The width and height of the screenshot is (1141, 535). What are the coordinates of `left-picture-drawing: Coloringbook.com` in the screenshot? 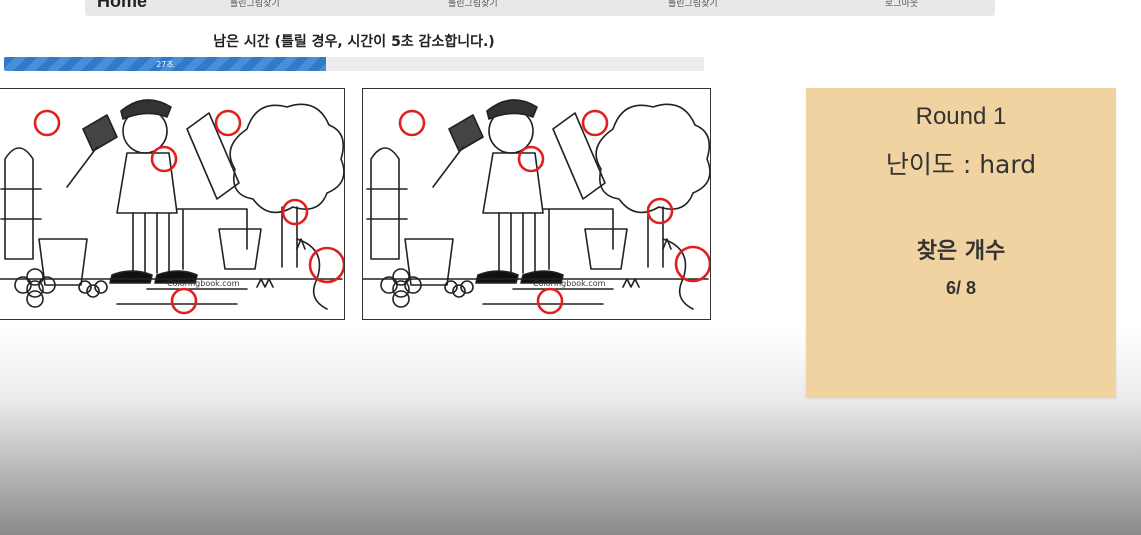 It's located at (172, 204).